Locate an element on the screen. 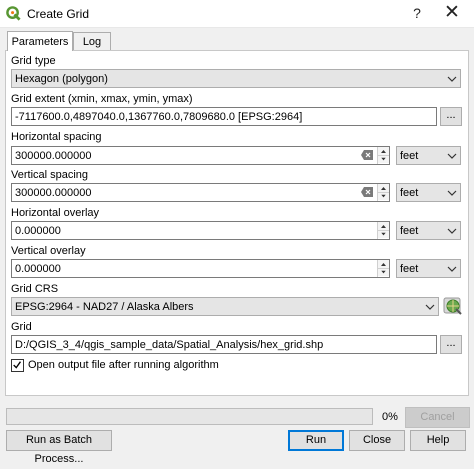 This screenshot has width=474, height=469. progress-bar is located at coordinates (189, 416).